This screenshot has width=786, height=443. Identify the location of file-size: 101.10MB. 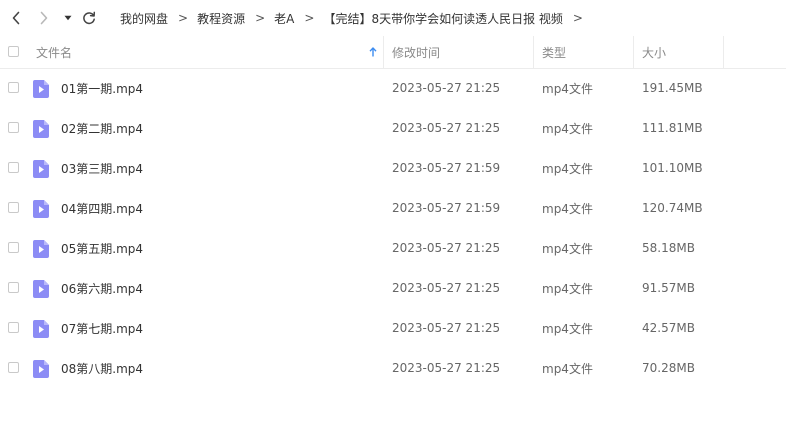
(672, 168).